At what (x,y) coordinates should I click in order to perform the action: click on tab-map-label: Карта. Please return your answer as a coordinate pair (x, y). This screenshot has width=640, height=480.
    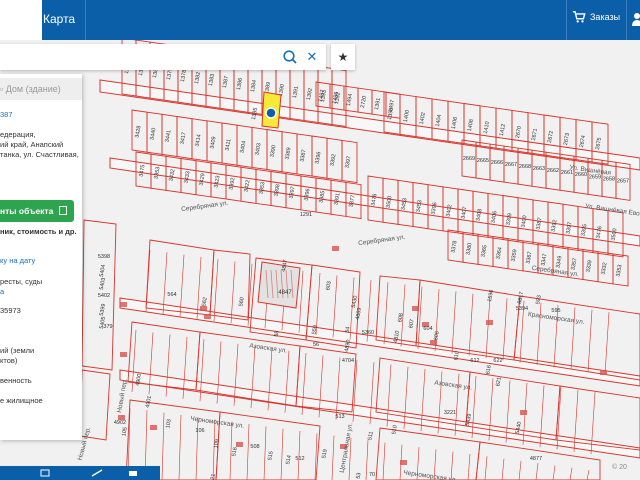
    Looking at the image, I should click on (59, 19).